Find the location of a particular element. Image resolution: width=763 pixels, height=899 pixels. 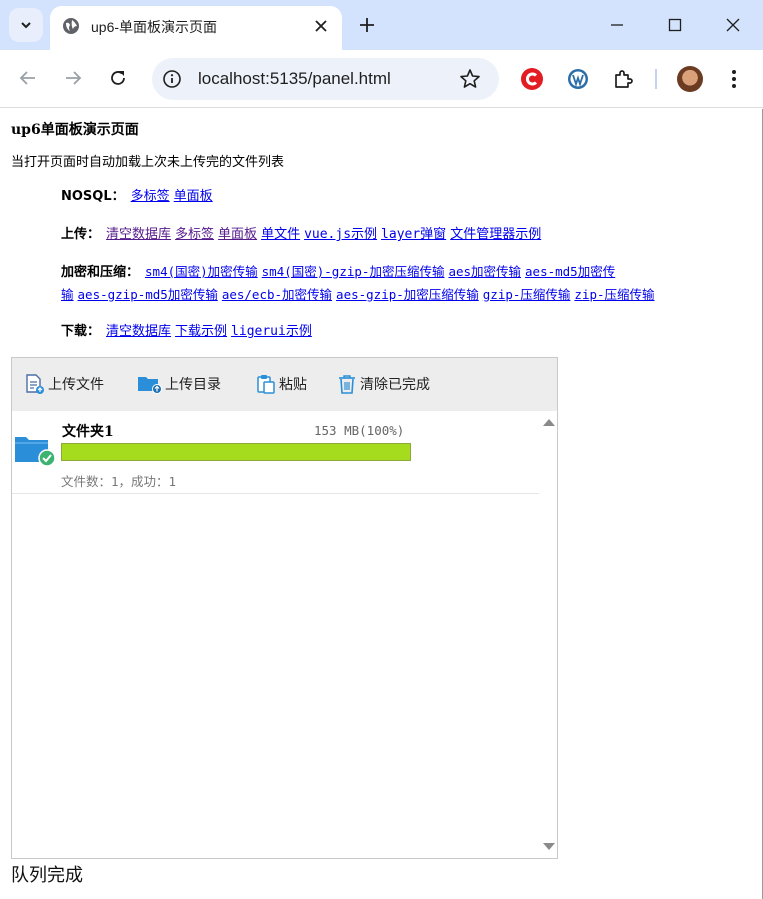

link-aes-gzip: aes-gzip-加密压缩传输 is located at coordinates (407, 294).